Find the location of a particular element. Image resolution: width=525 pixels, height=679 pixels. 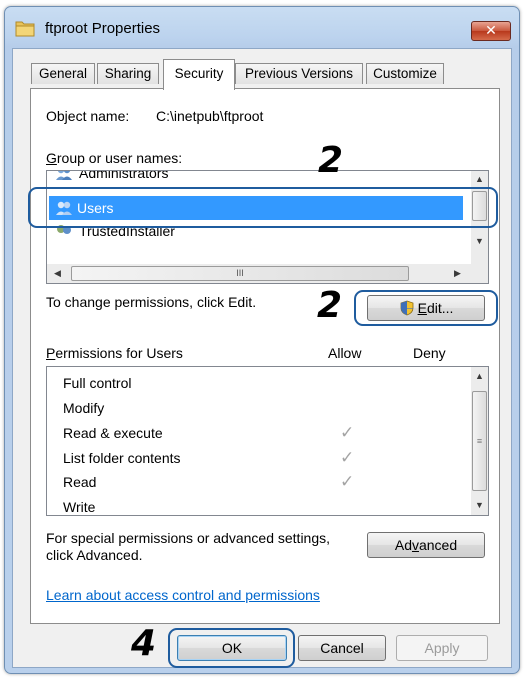

cancel-button-label: Cancel is located at coordinates (342, 648).